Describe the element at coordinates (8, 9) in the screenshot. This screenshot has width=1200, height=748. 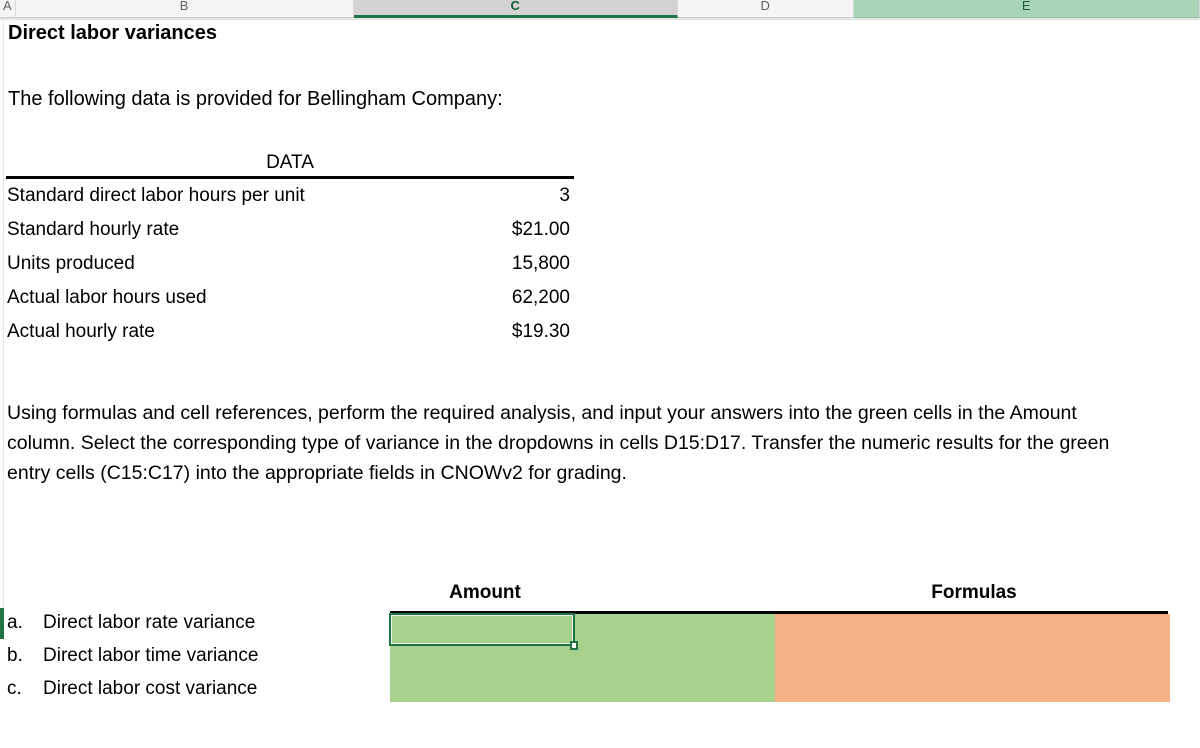
I see `column-header-a: A` at that location.